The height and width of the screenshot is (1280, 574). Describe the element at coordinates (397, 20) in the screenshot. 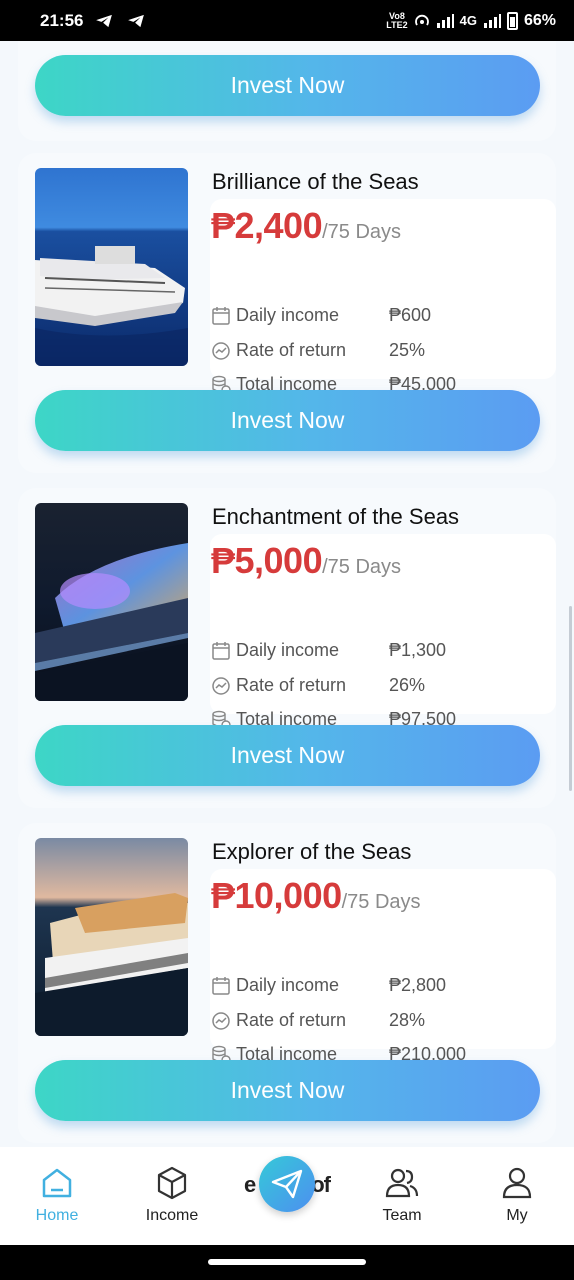

I see `volte-indicator: Vo8 LTE2` at that location.